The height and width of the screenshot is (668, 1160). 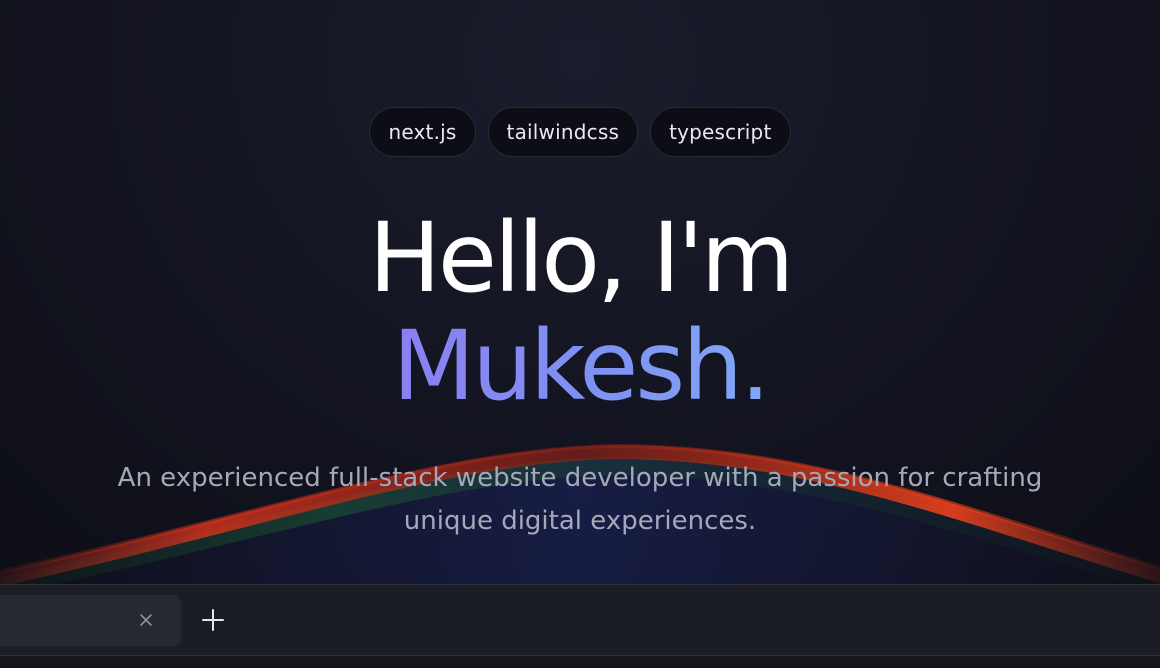 I want to click on name-text: Mukesh., so click(x=581, y=366).